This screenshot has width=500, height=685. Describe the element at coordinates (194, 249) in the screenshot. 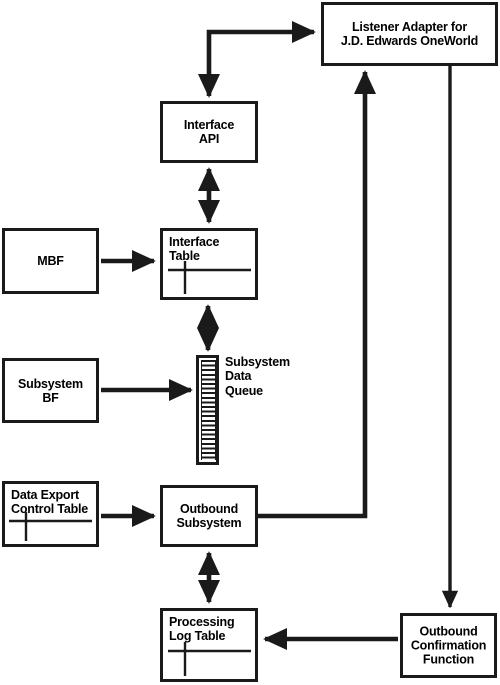

I see `node-interface-table-label: Interface Table` at that location.